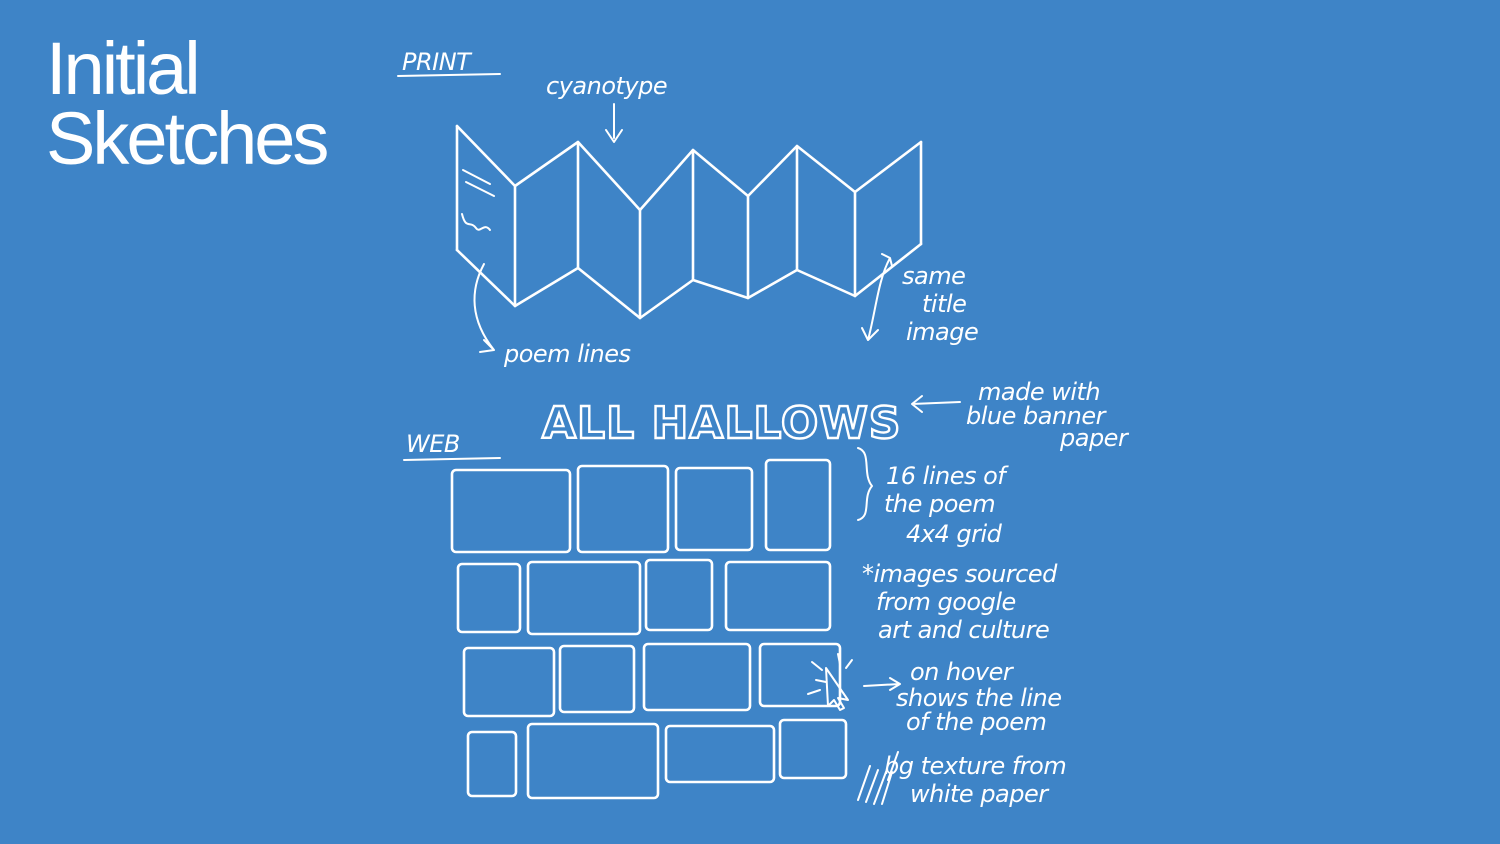 This screenshot has width=1500, height=844. Describe the element at coordinates (437, 62) in the screenshot. I see `print-heading: PRINT` at that location.